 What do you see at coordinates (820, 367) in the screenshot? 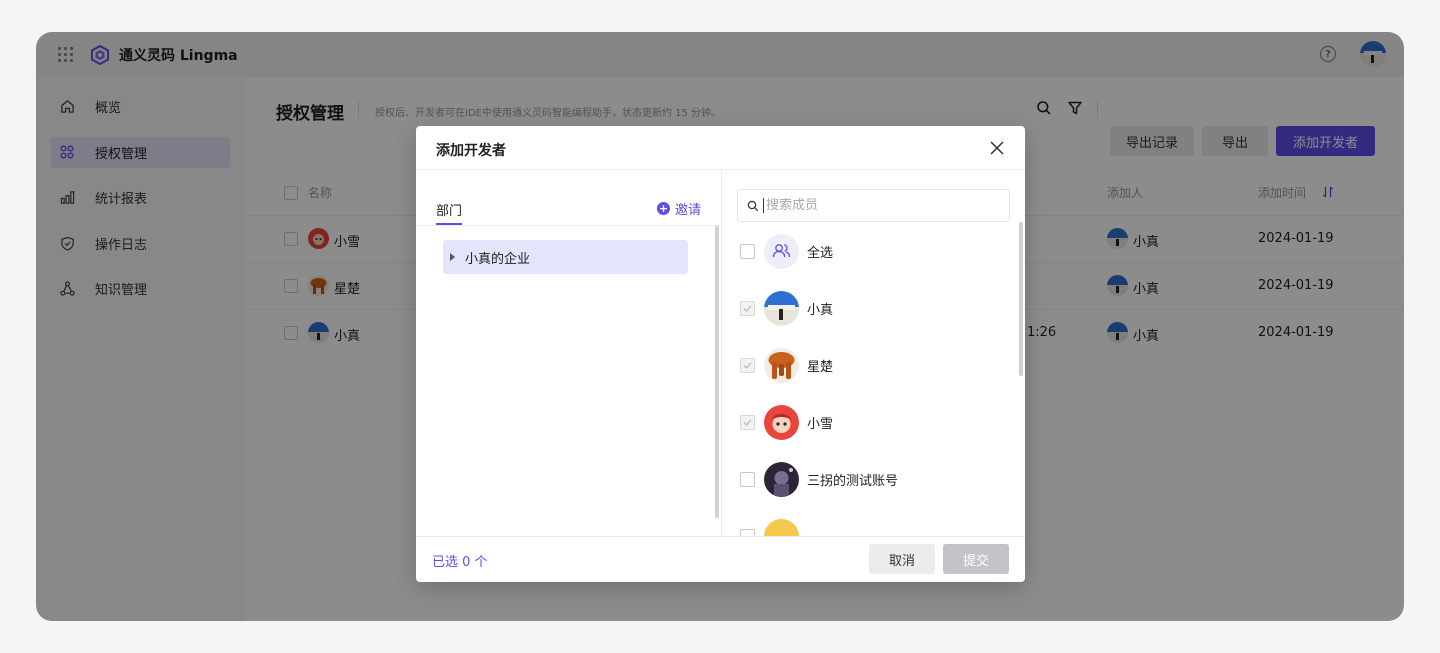
I see `member-name: 星楚` at bounding box center [820, 367].